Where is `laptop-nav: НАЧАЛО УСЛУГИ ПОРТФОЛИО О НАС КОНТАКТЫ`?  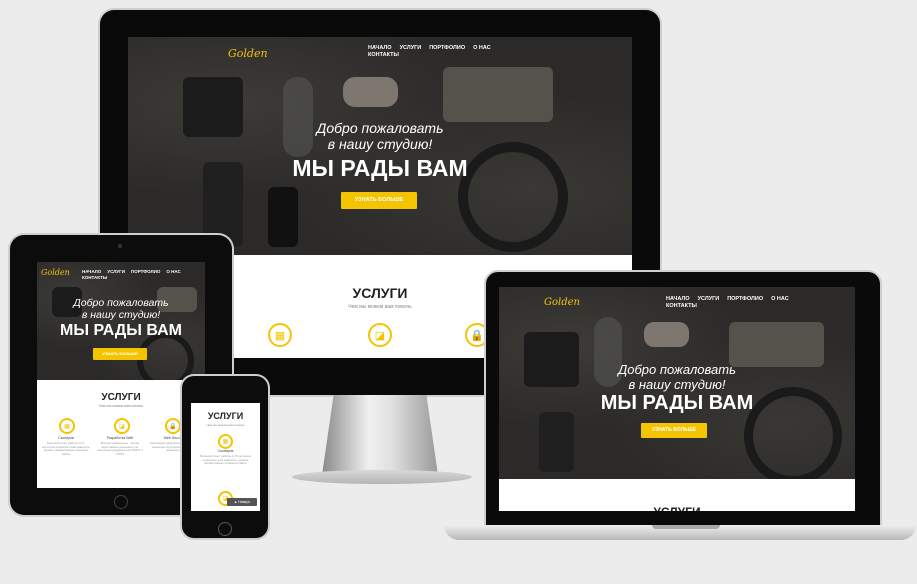 laptop-nav: НАЧАЛО УСЛУГИ ПОРТФОЛИО О НАС КОНТАКТЫ is located at coordinates (731, 302).